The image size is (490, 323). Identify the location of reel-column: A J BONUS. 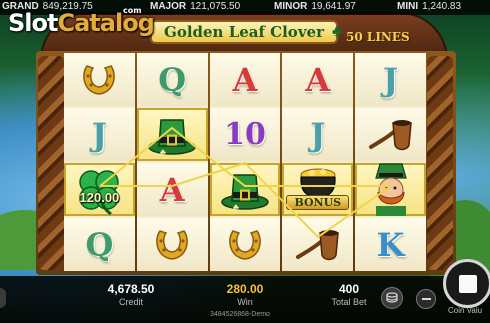
(318, 162).